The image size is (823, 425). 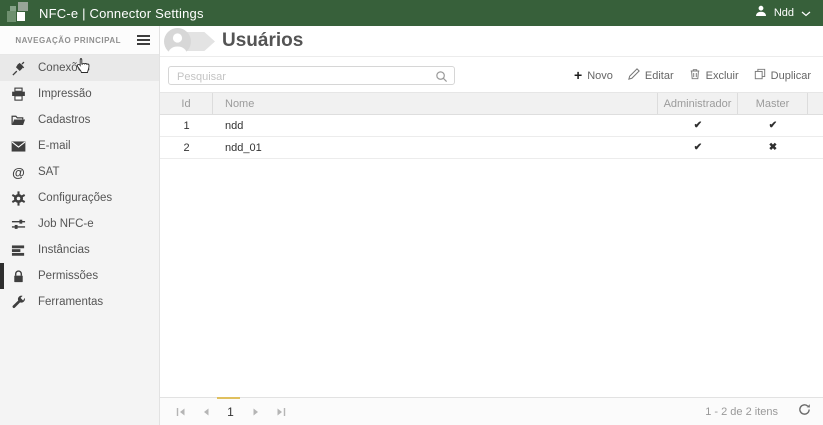 I want to click on edit-button: Editar, so click(x=650, y=75).